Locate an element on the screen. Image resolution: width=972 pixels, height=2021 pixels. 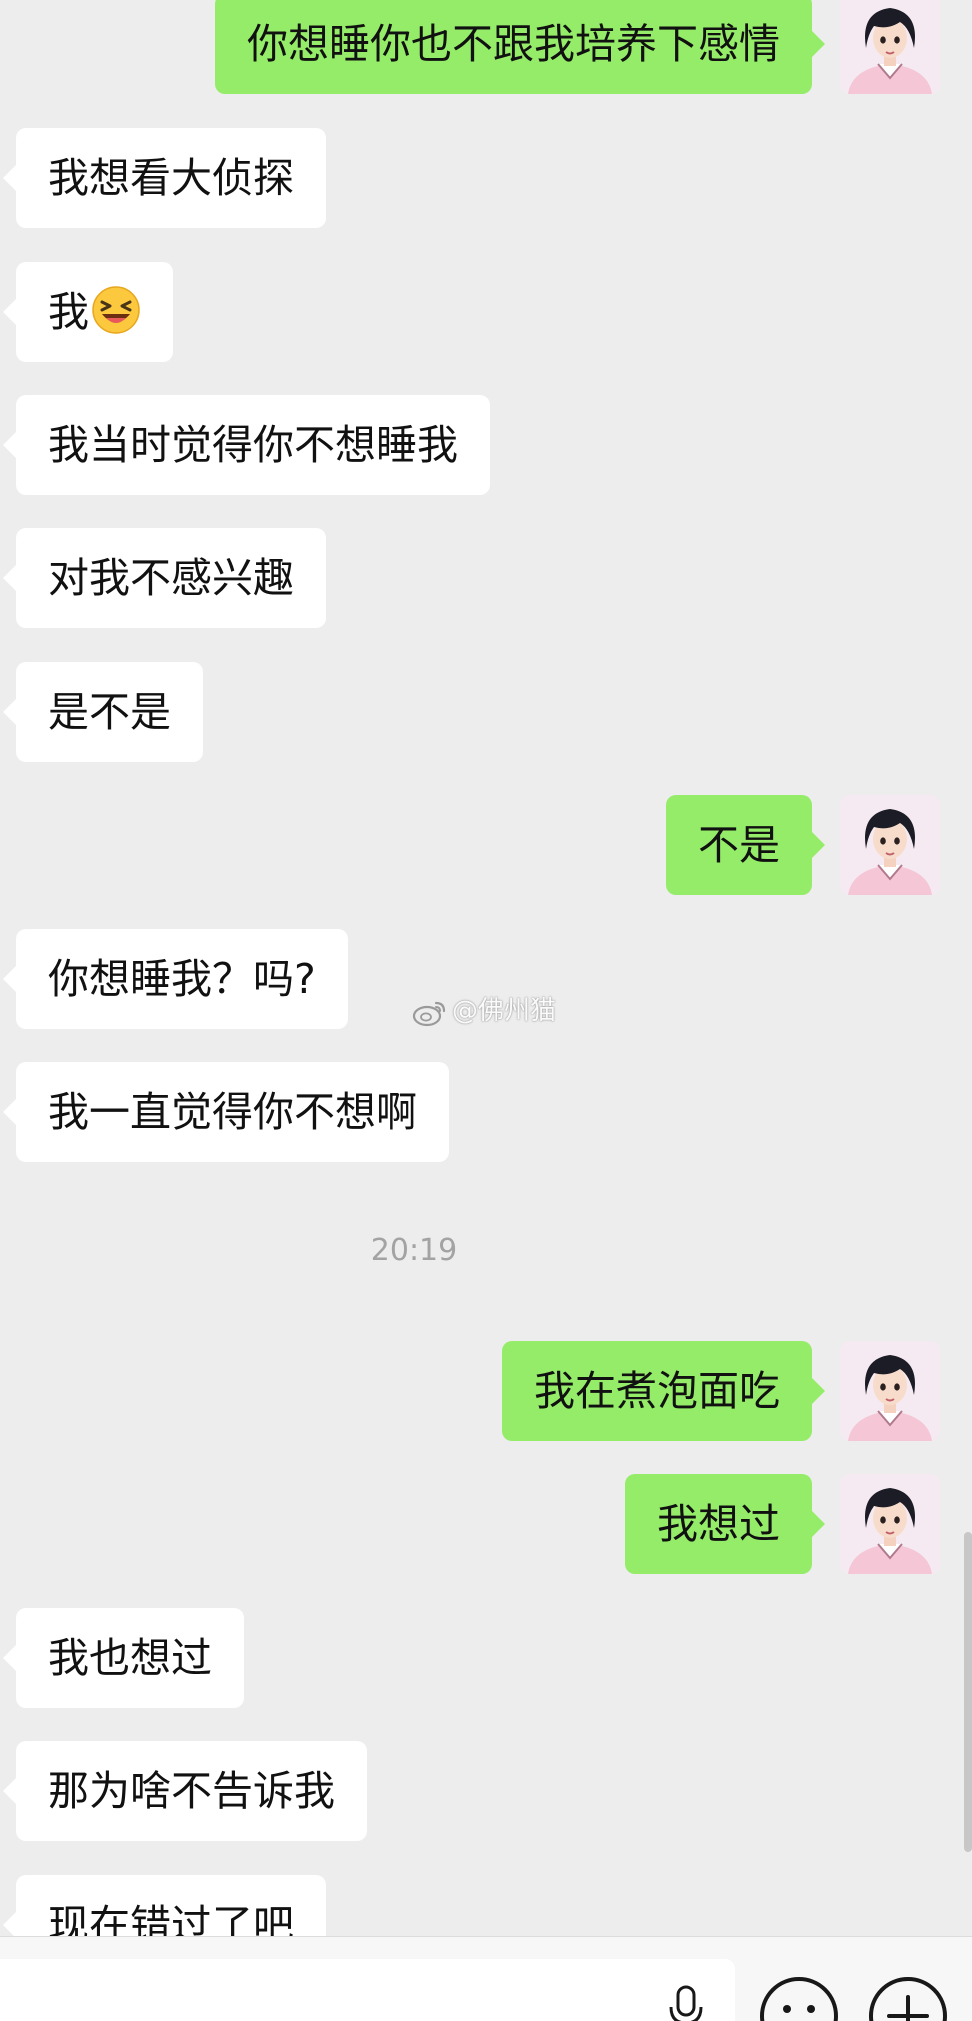
weibo-logo-icon is located at coordinates (429, 1013).